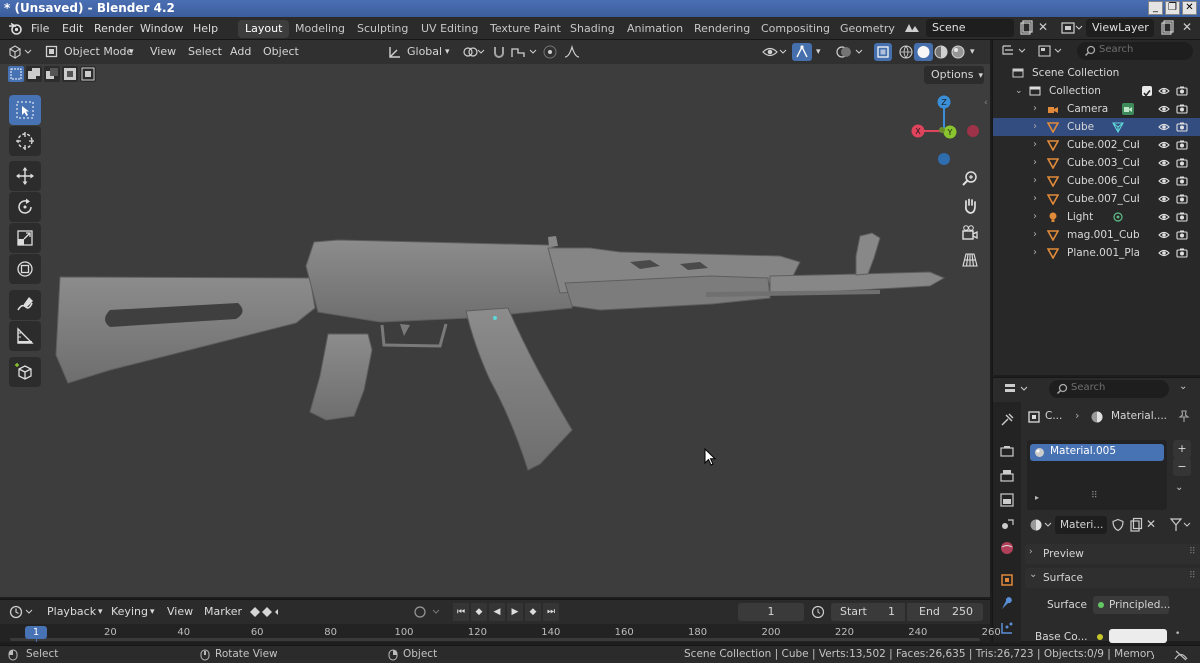 The height and width of the screenshot is (663, 1200). What do you see at coordinates (1096, 163) in the screenshot?
I see `outliner-item: › Cube.003_Cub` at bounding box center [1096, 163].